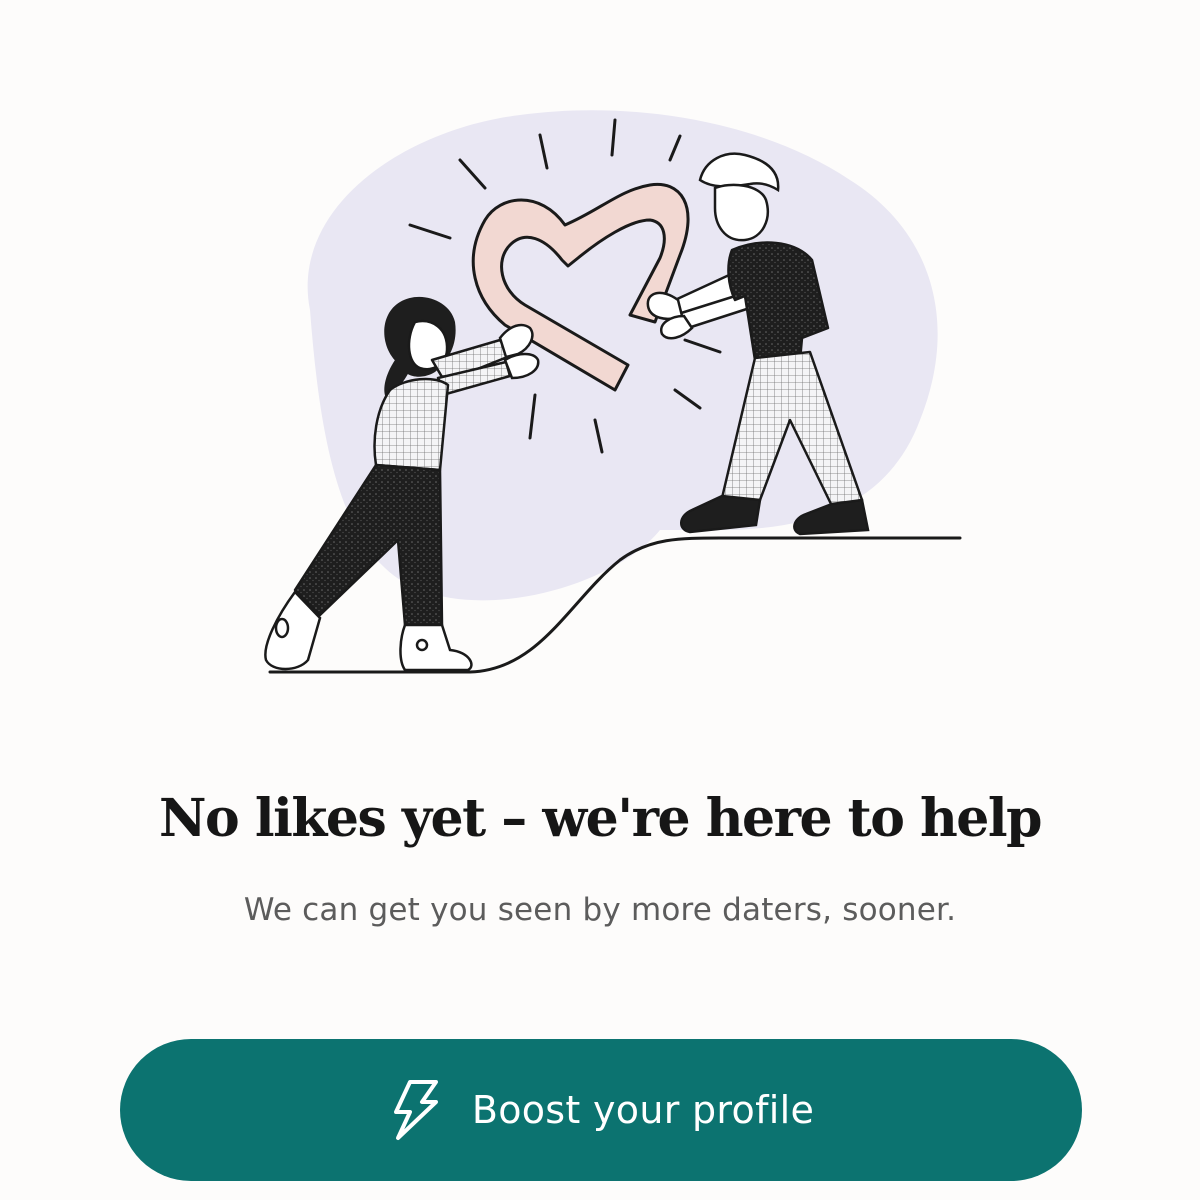 This screenshot has height=1200, width=1200. Describe the element at coordinates (416, 1110) in the screenshot. I see `lightning-bolt-icon` at that location.